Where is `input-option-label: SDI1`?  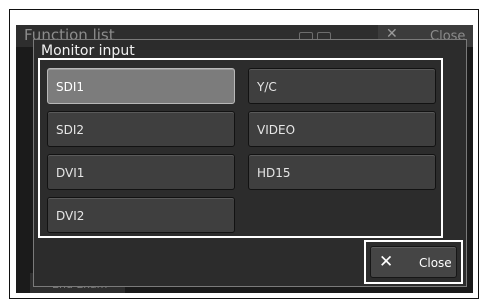
input-option-label: SDI1 is located at coordinates (70, 87).